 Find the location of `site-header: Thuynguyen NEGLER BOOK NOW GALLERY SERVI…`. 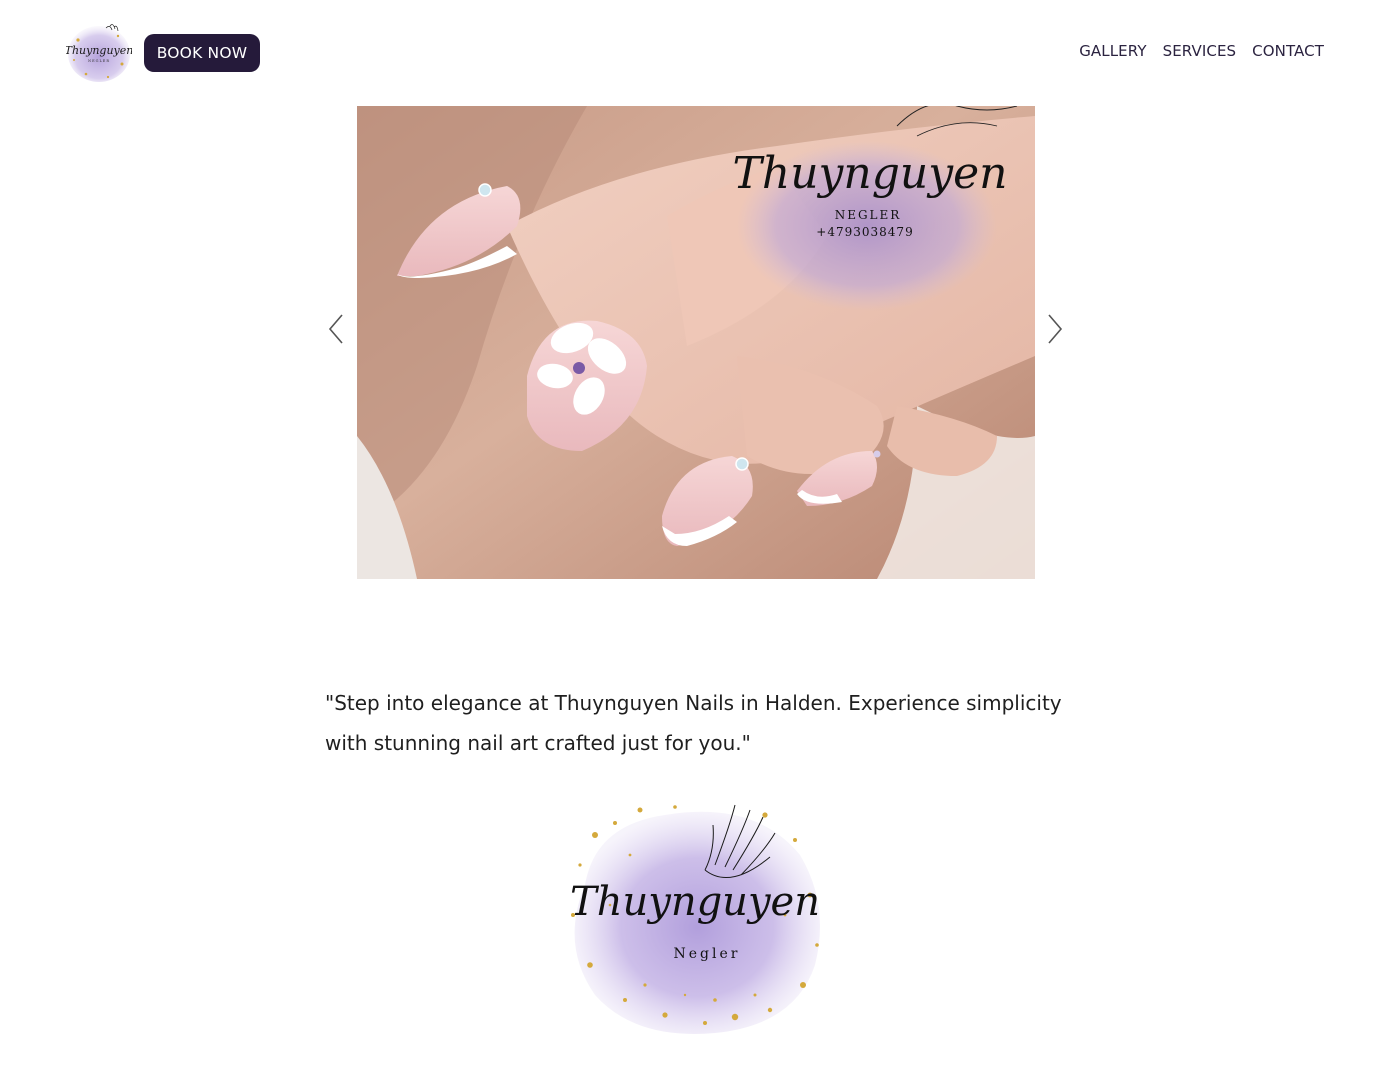

site-header: Thuynguyen NEGLER BOOK NOW GALLERY SERVI… is located at coordinates (699, 52).